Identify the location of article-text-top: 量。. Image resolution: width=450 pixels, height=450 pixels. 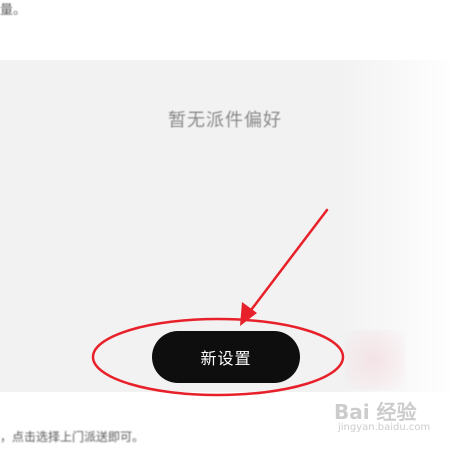
(13, 10).